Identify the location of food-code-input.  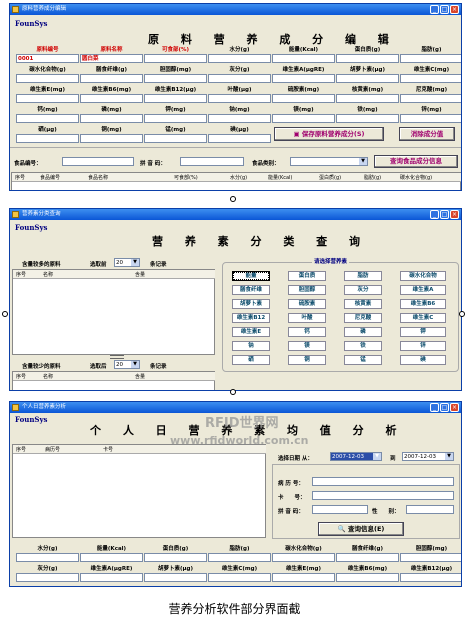
(98, 161).